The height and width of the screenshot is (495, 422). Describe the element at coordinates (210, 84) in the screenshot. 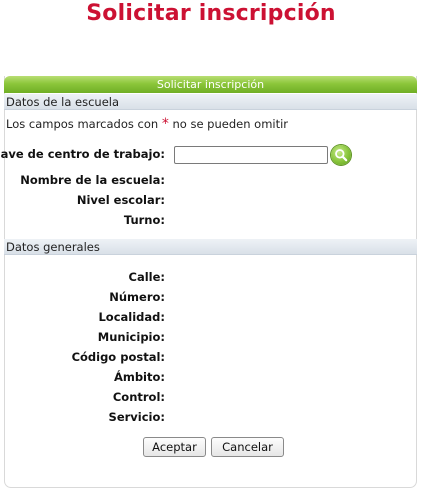

I see `panel-header: Solicitar inscripción` at that location.